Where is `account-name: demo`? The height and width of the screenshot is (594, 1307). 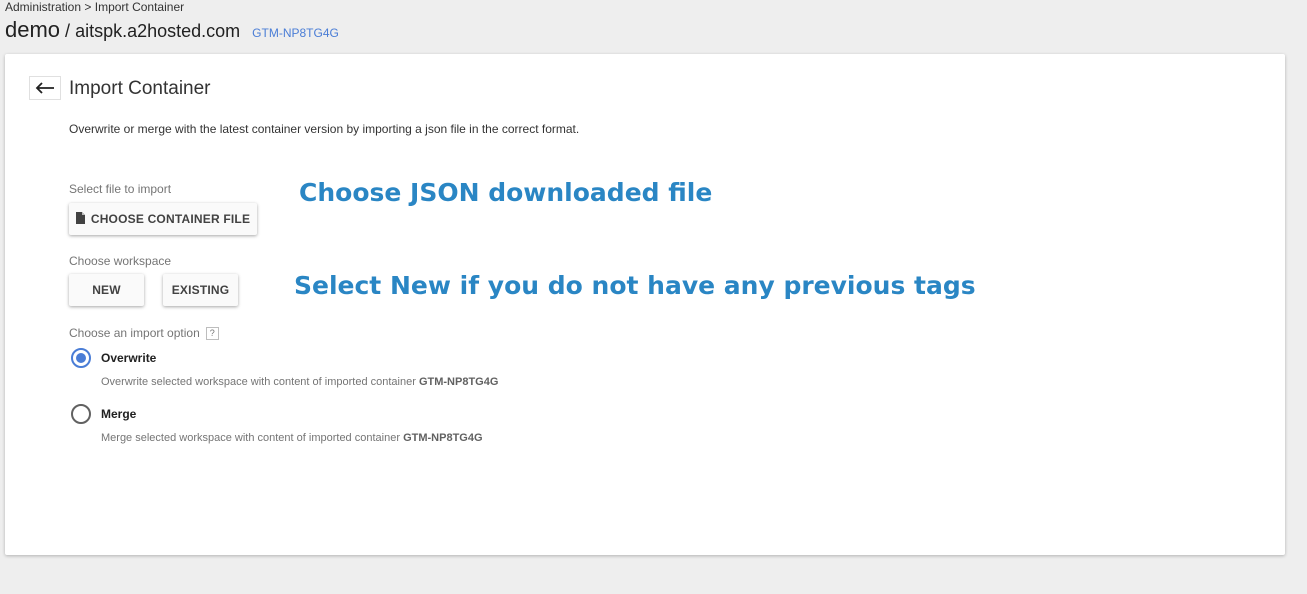 account-name: demo is located at coordinates (32, 30).